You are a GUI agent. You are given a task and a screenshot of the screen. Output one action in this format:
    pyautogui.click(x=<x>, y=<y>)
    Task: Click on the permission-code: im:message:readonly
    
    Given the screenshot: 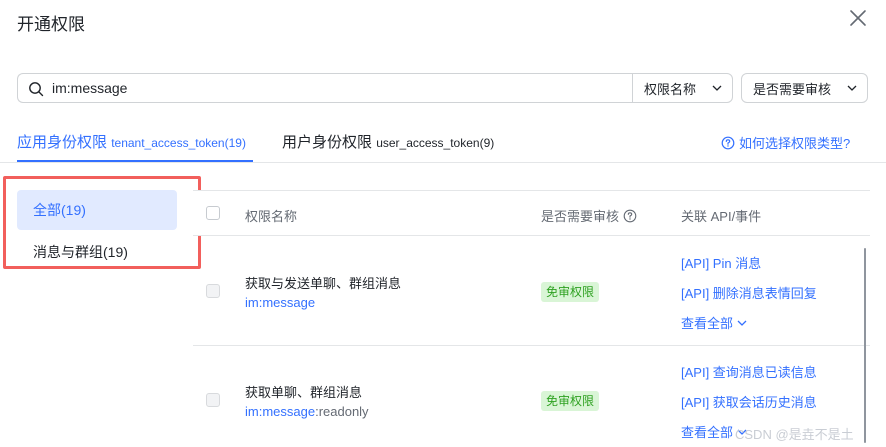 What is the action you would take?
    pyautogui.click(x=307, y=411)
    